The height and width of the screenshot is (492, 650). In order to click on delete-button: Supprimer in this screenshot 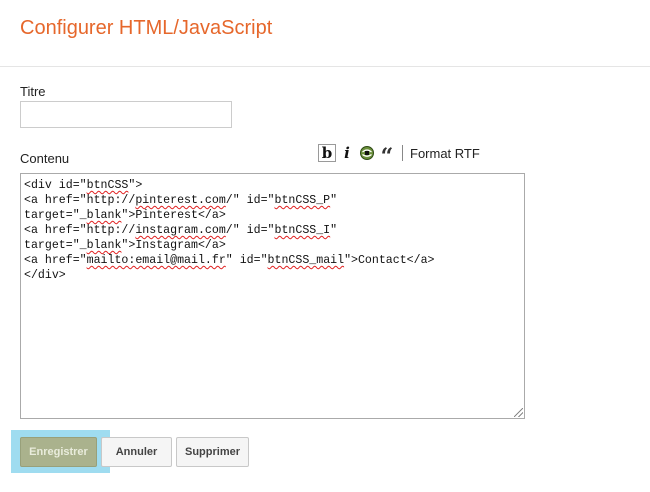, I will do `click(212, 452)`.